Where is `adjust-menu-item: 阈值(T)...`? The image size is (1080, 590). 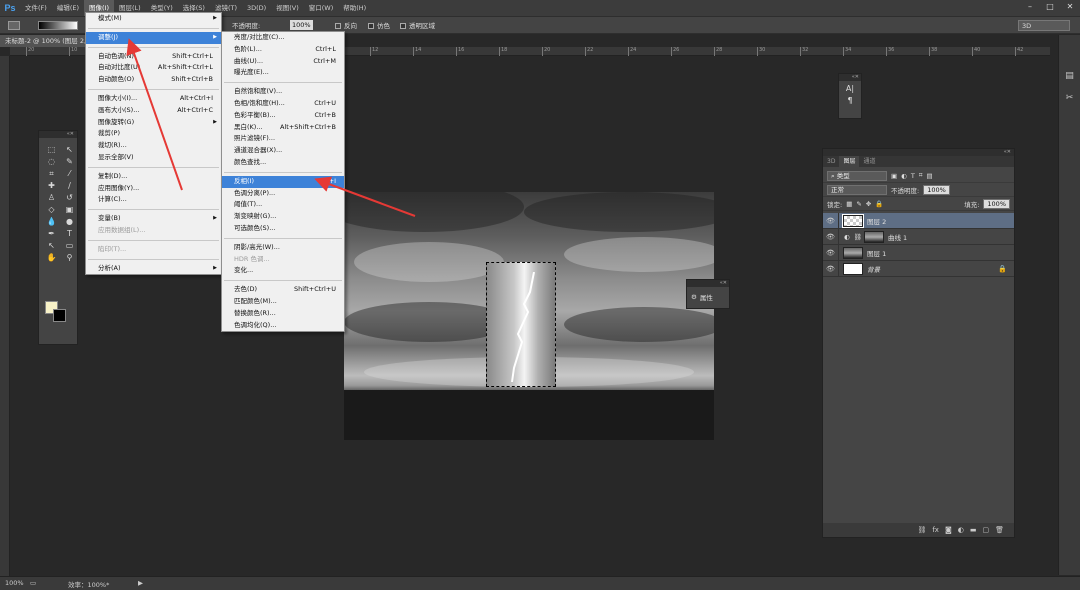
adjust-menu-item: 阈值(T)... is located at coordinates (283, 205).